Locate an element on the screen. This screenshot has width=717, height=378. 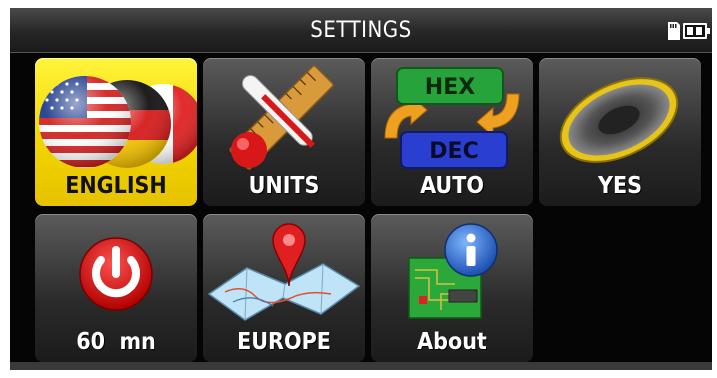
battery-icon is located at coordinates (696, 31).